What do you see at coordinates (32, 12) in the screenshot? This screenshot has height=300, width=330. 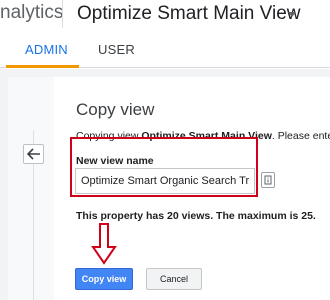 I see `analytics-logo-text: nalytics` at bounding box center [32, 12].